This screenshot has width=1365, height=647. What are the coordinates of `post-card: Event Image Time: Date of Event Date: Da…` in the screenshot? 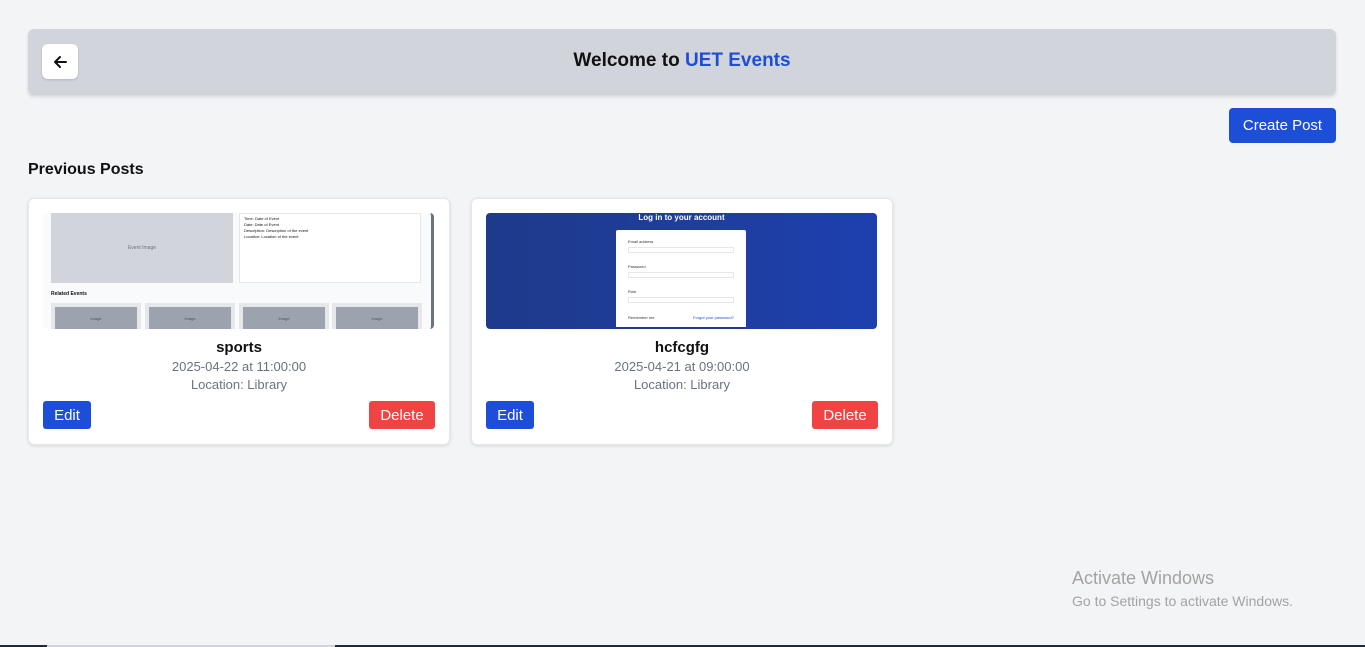 It's located at (239, 321).